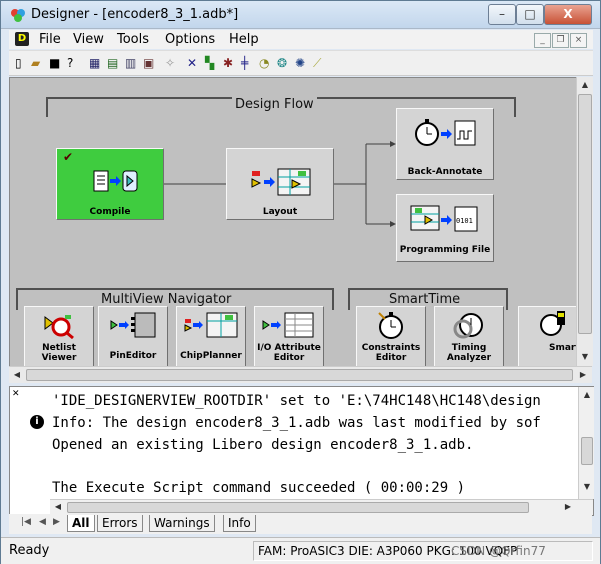  What do you see at coordinates (445, 133) in the screenshot?
I see `back-annotate-icon` at bounding box center [445, 133].